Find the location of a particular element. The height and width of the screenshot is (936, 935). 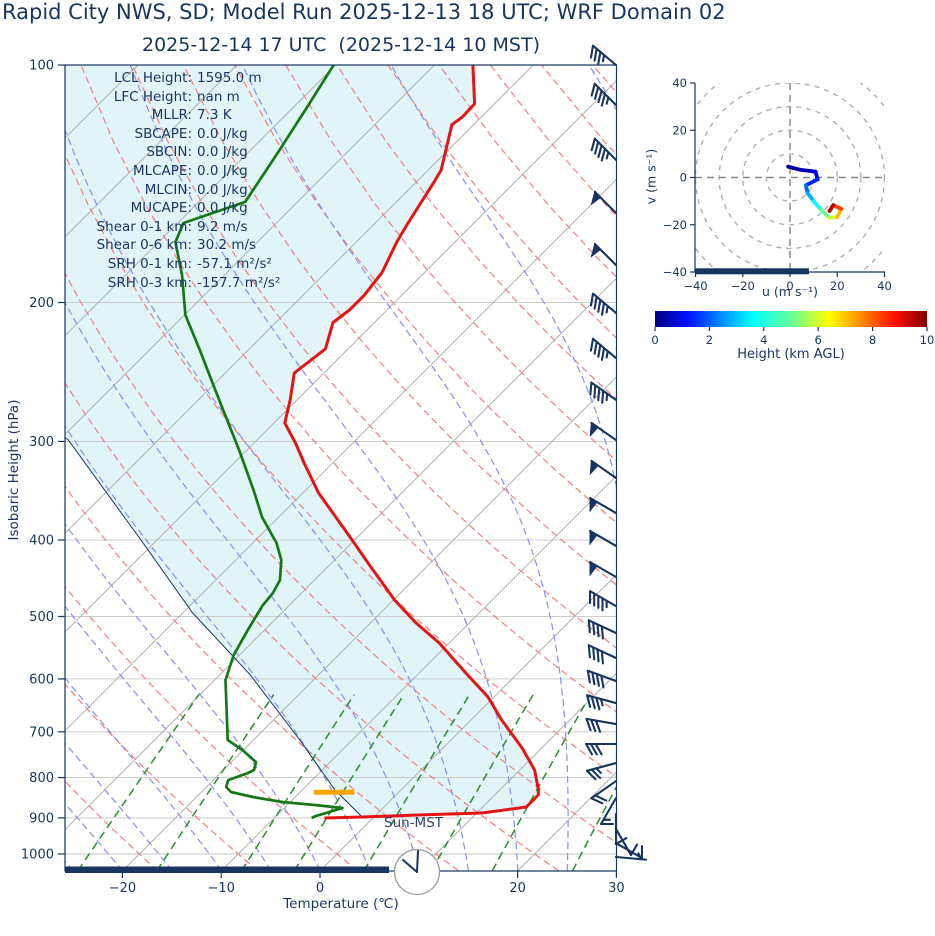

colorbar-label: Height (km AGL) is located at coordinates (791, 354).